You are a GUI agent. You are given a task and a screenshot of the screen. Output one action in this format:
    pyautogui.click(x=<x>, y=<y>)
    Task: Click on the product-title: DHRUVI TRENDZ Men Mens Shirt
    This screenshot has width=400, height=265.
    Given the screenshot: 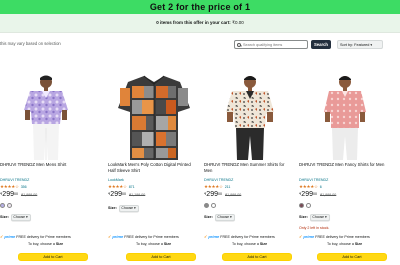 What is the action you would take?
    pyautogui.click(x=44, y=165)
    